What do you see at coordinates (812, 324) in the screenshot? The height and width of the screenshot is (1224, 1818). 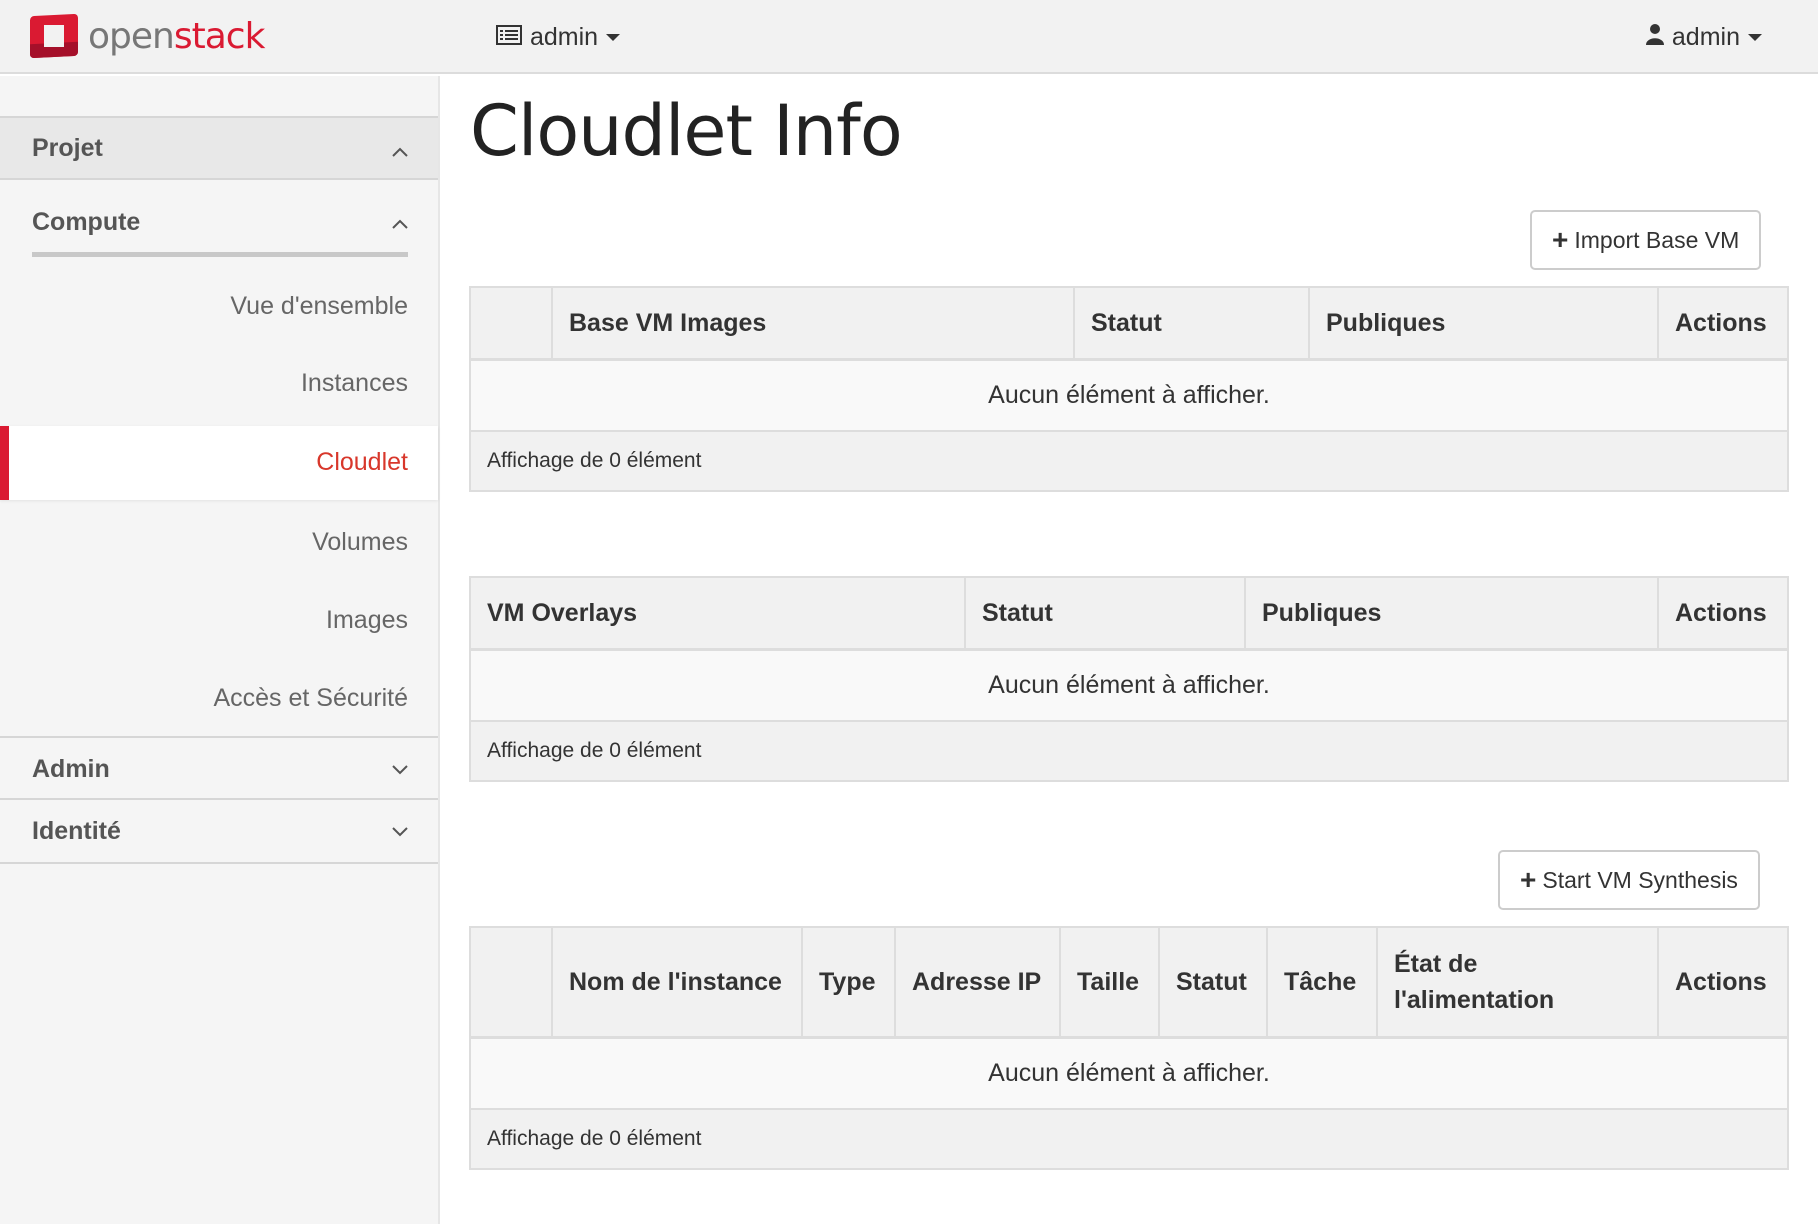 I see `column-header: Base VM Images` at bounding box center [812, 324].